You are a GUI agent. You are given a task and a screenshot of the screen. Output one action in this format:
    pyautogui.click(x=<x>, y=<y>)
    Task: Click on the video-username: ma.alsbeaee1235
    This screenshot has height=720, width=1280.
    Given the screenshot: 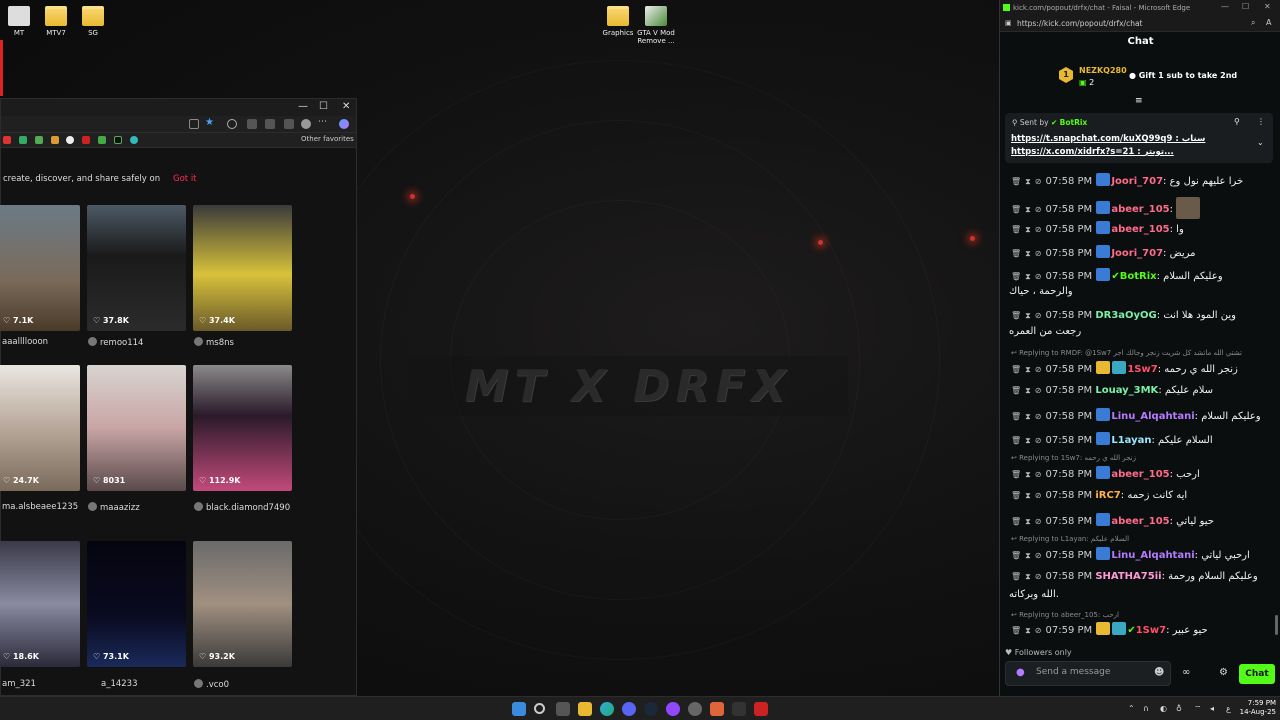 What is the action you would take?
    pyautogui.click(x=40, y=507)
    